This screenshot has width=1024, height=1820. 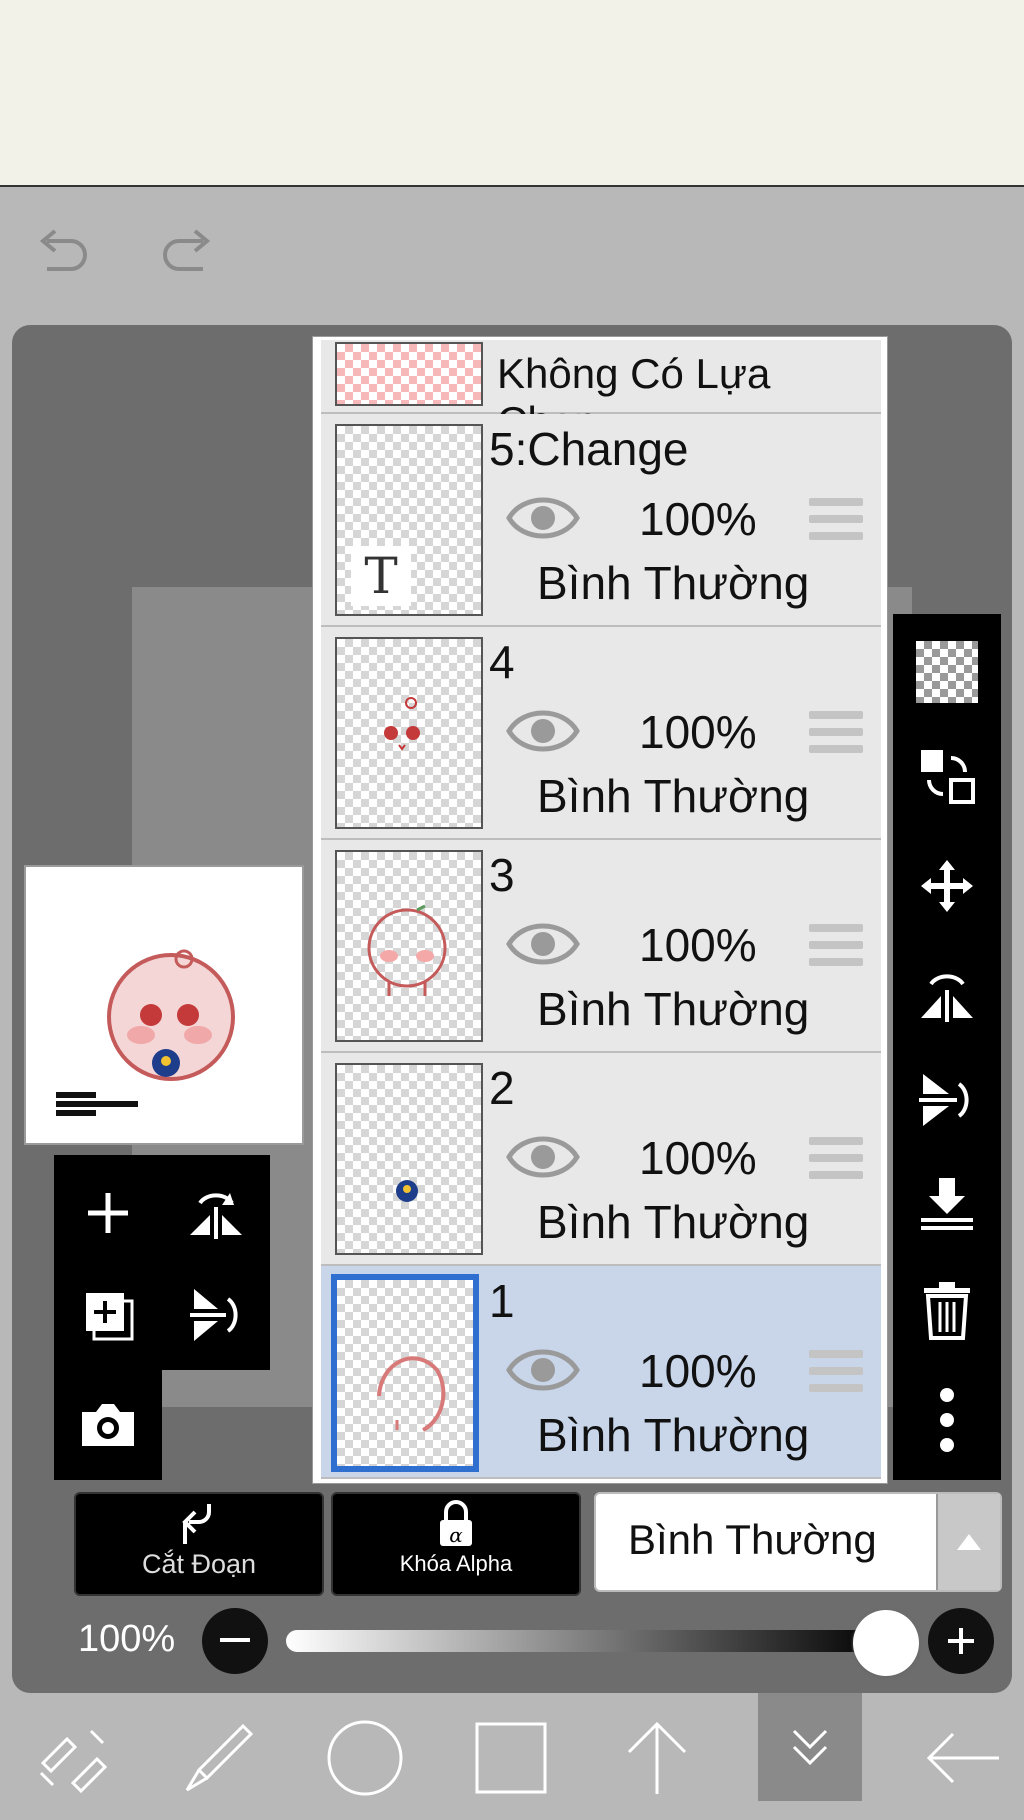 I want to click on clipping-label: Cắt Đoạn, so click(x=199, y=1564).